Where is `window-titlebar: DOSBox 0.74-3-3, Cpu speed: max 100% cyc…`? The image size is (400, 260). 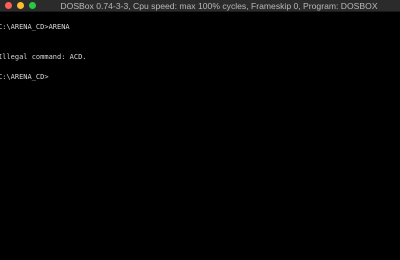 window-titlebar: DOSBox 0.74-3-3, Cpu speed: max 100% cyc… is located at coordinates (200, 6).